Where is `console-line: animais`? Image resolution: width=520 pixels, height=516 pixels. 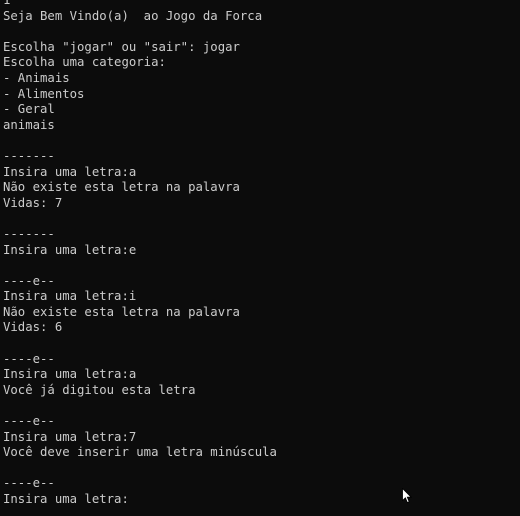 console-line: animais is located at coordinates (29, 124).